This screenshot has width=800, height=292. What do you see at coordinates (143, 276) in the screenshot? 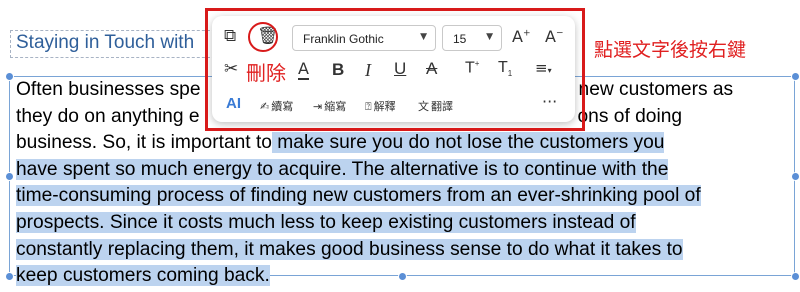
I see `body-text-selected: keep customers coming back.` at bounding box center [143, 276].